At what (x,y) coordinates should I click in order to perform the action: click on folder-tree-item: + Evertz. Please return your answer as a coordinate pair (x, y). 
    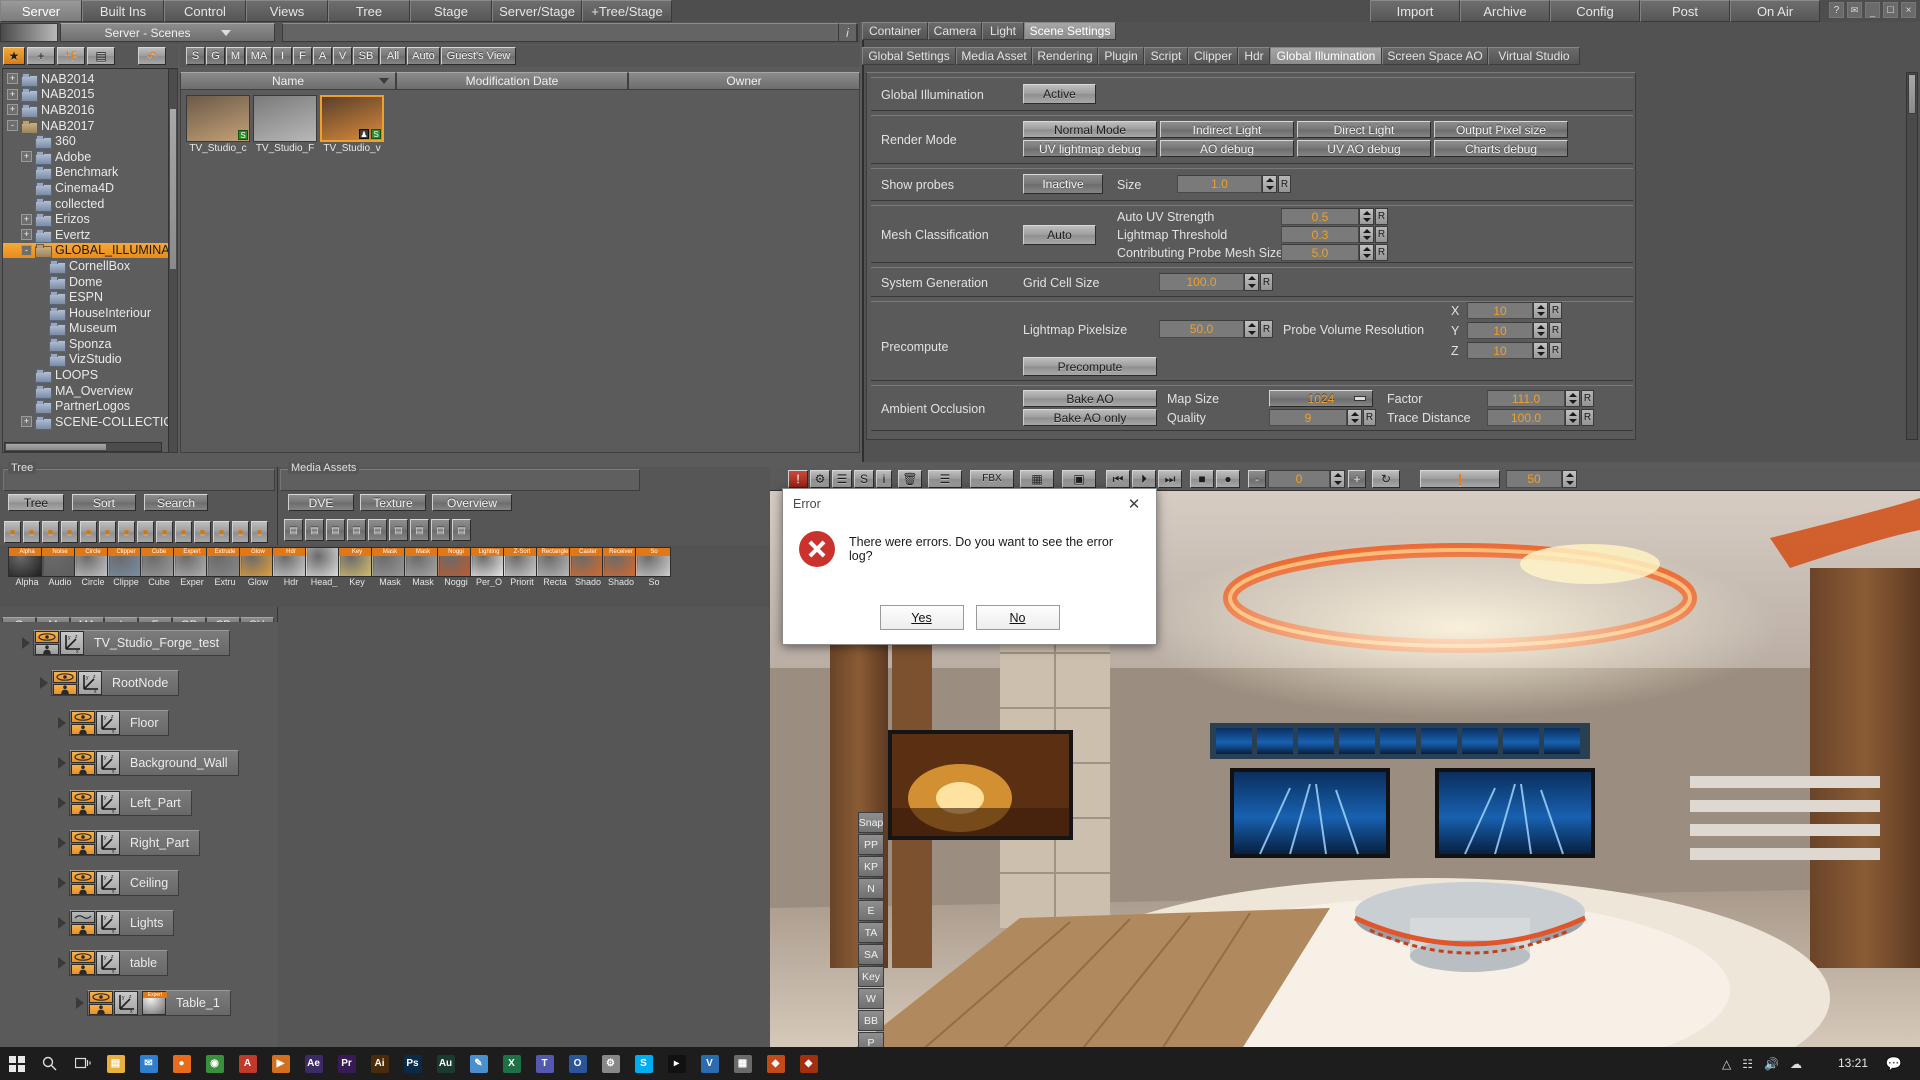
    Looking at the image, I should click on (90, 235).